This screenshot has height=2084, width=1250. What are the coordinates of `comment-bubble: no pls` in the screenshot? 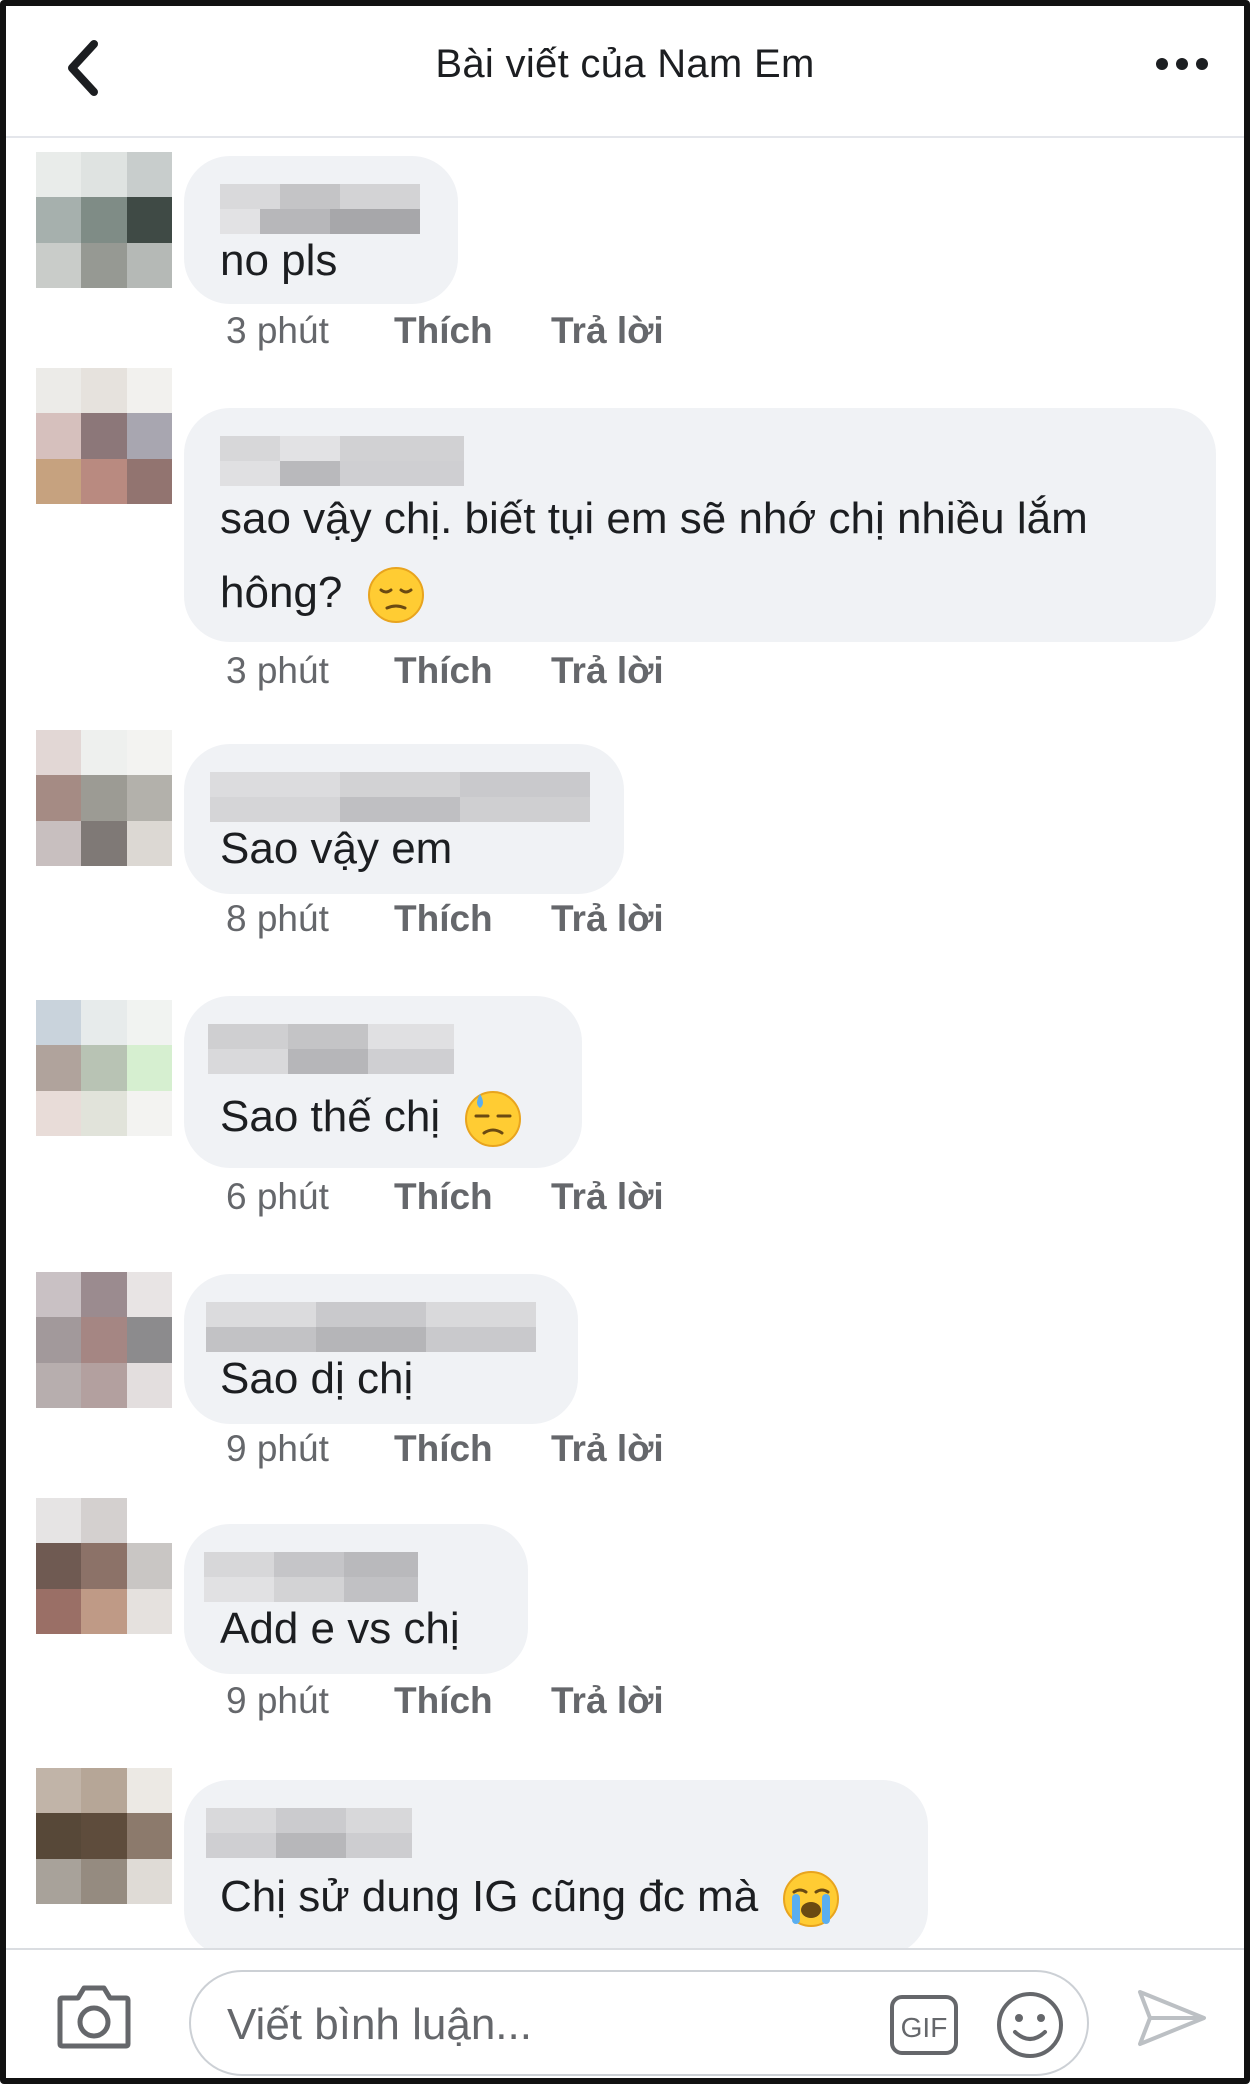 It's located at (321, 230).